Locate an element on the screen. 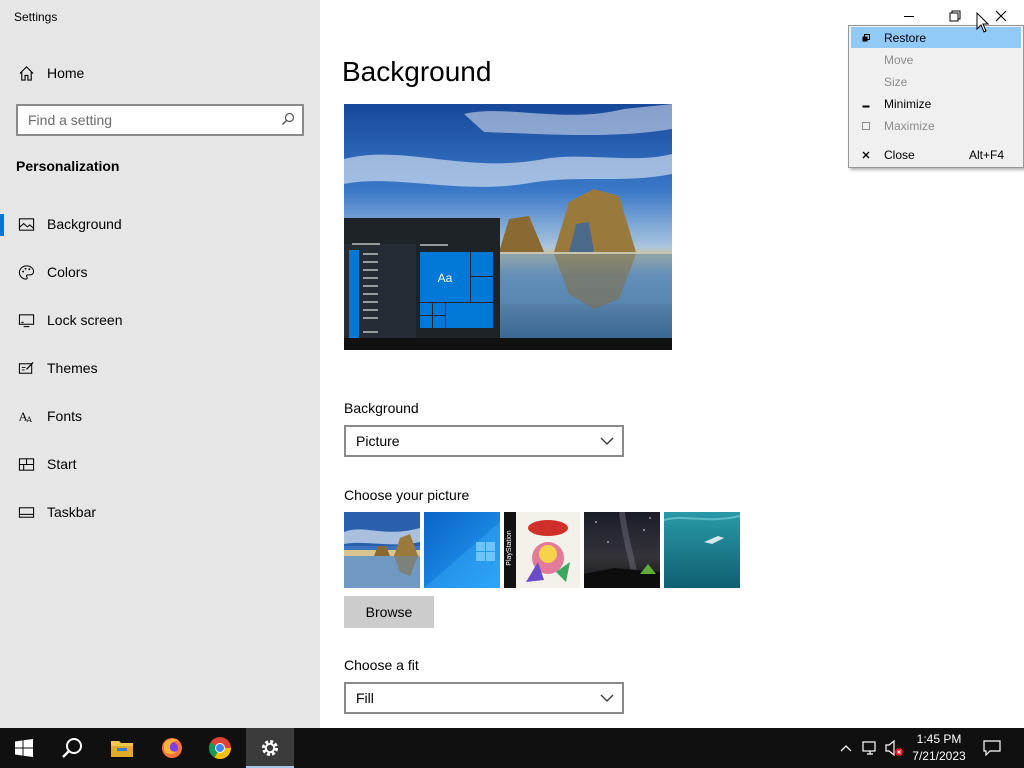 The width and height of the screenshot is (1024, 768). menu-item-label: Minimize is located at coordinates (908, 103).